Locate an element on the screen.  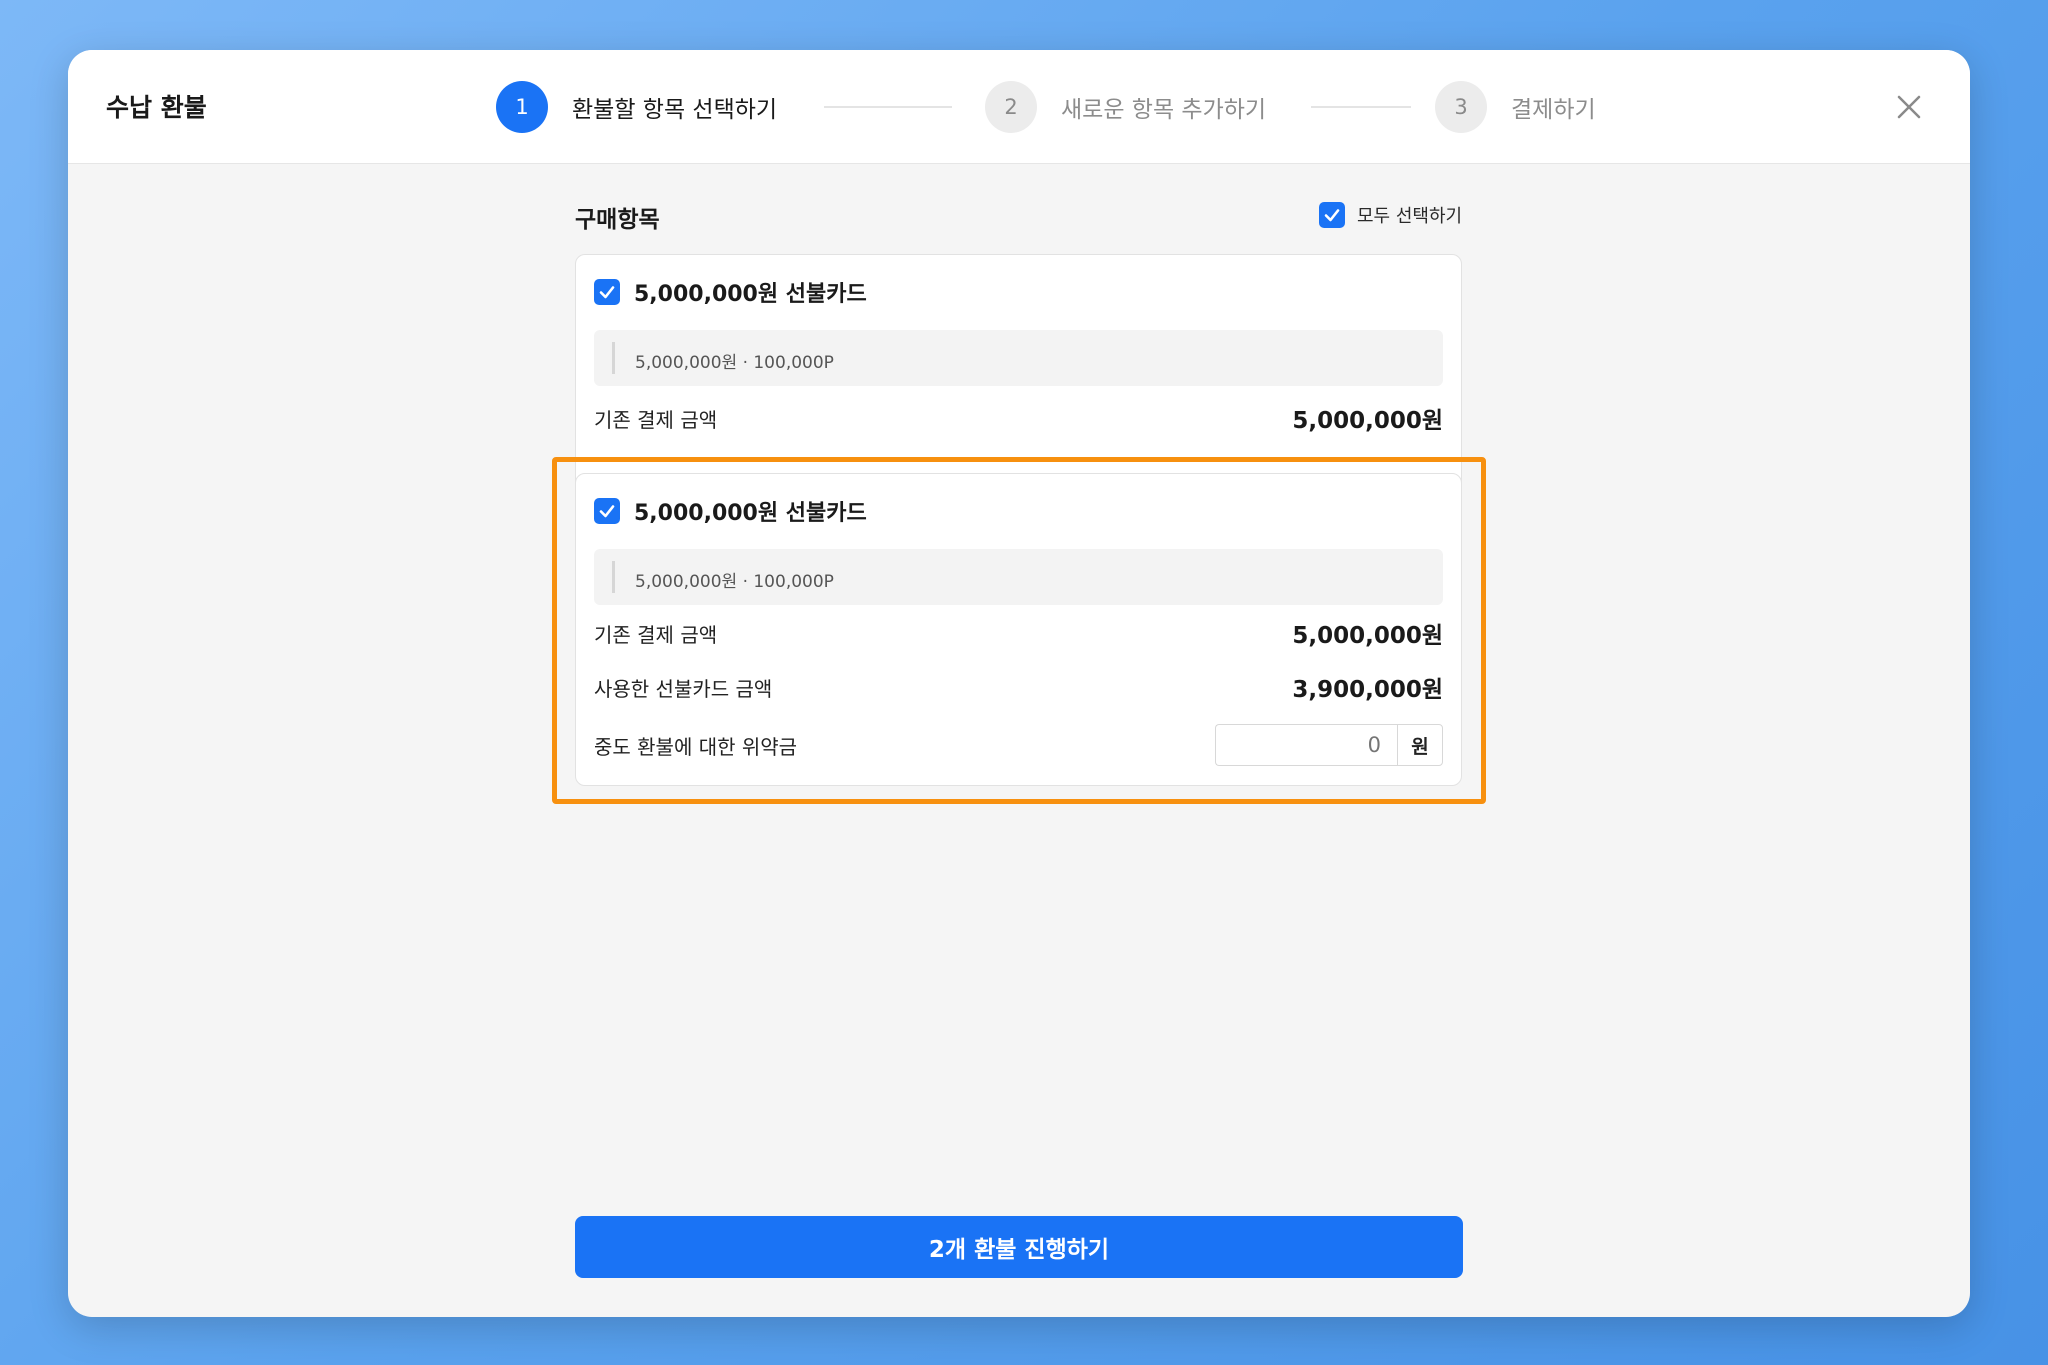
step-2: 2 새로운 항목 추가하기 is located at coordinates (1125, 107).